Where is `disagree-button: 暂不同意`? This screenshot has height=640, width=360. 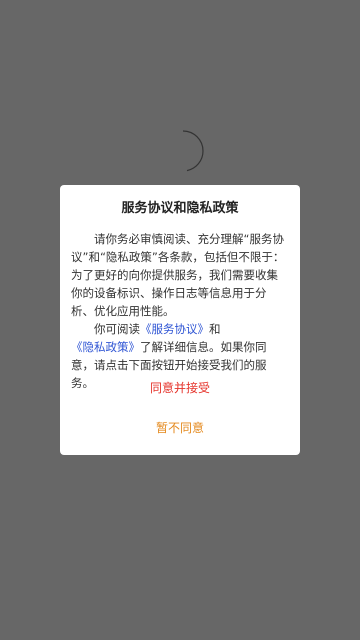 disagree-button: 暂不同意 is located at coordinates (180, 428).